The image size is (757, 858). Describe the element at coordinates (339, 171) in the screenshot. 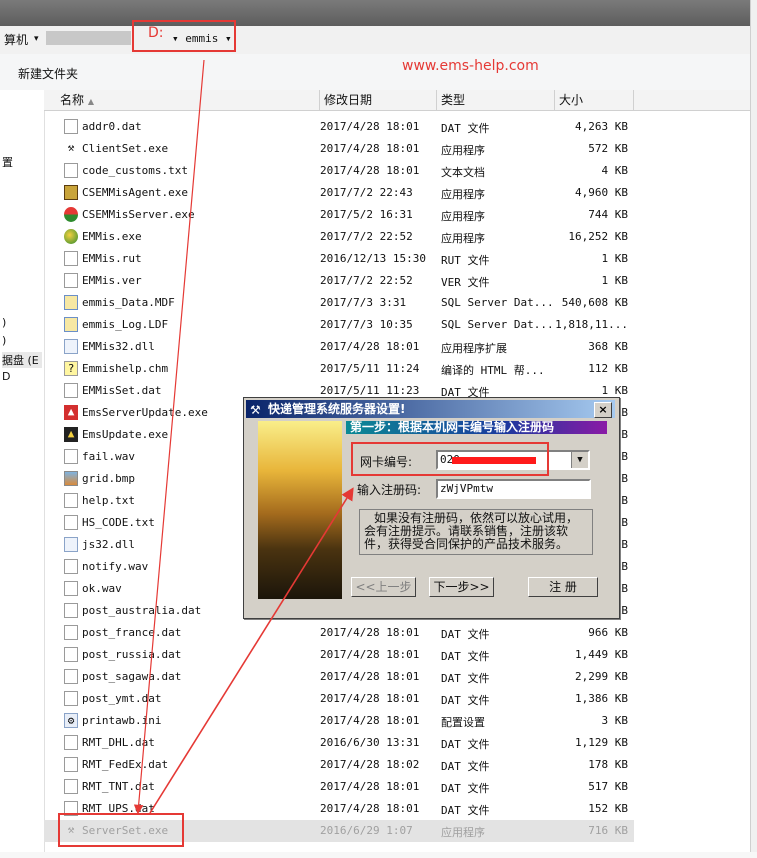

I see `file-row: code_customs.txt 2017/4/28 18:01 文本文档 4 KB` at that location.